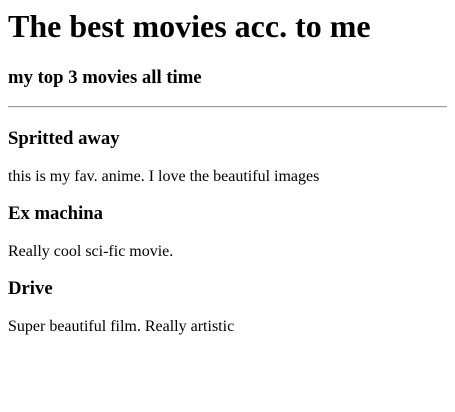 This screenshot has width=455, height=412. I want to click on movie-description: Super beautiful film. Really artistic, so click(121, 326).